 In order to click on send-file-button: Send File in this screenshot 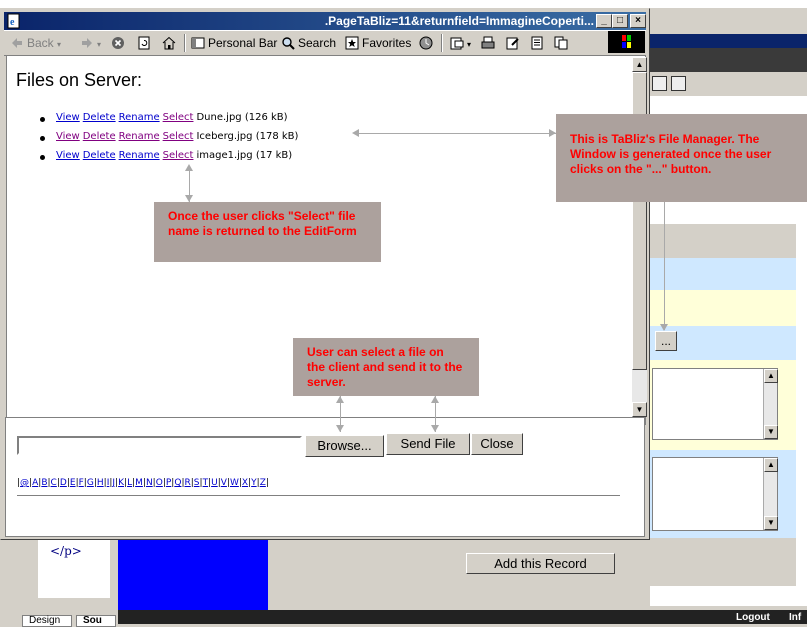, I will do `click(428, 444)`.